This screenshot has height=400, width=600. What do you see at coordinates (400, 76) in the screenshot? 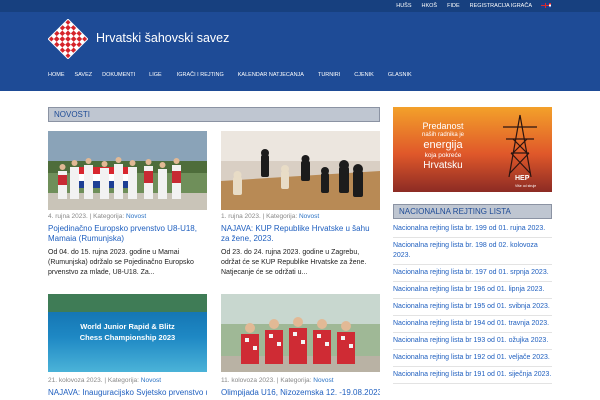
I see `nav-item-glasnik: GLASNIK` at bounding box center [400, 76].